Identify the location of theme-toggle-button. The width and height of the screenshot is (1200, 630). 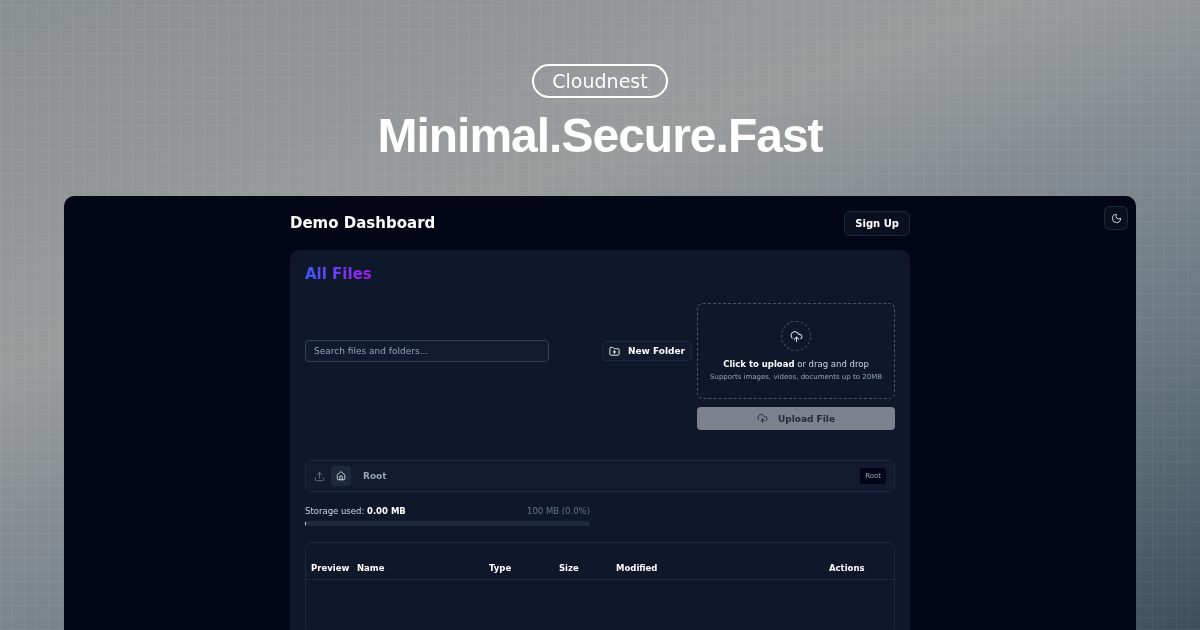
(1116, 218).